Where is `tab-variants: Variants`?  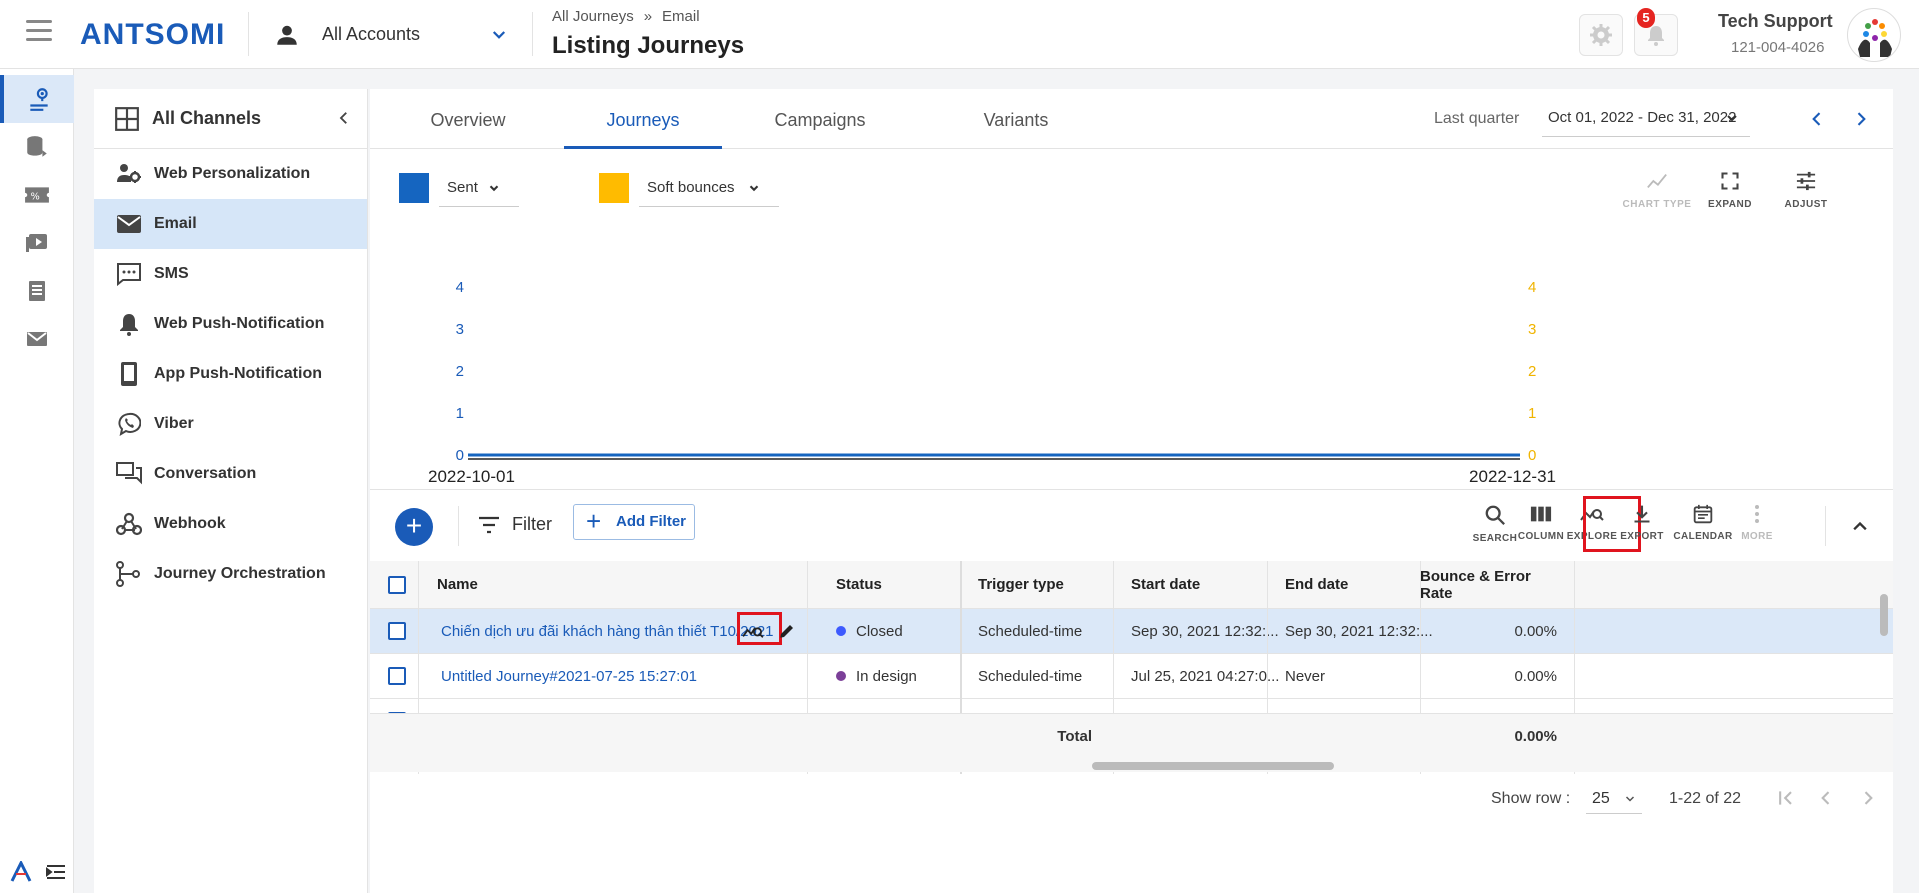 tab-variants: Variants is located at coordinates (1016, 119).